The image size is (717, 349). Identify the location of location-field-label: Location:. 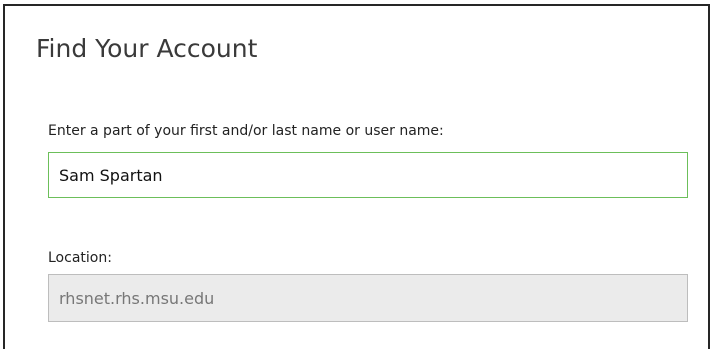
(80, 258).